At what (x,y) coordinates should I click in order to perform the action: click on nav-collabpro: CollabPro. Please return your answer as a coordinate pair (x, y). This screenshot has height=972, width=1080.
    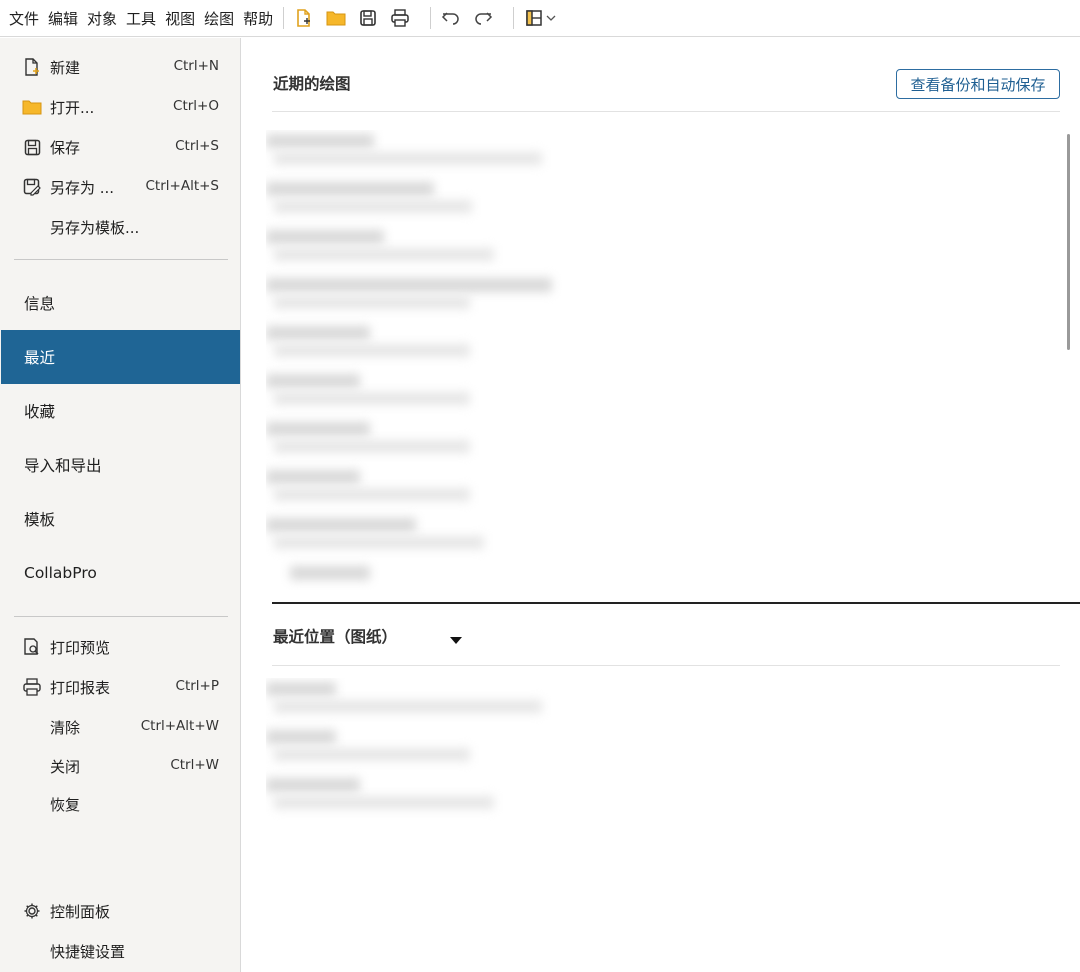
    Looking at the image, I should click on (120, 573).